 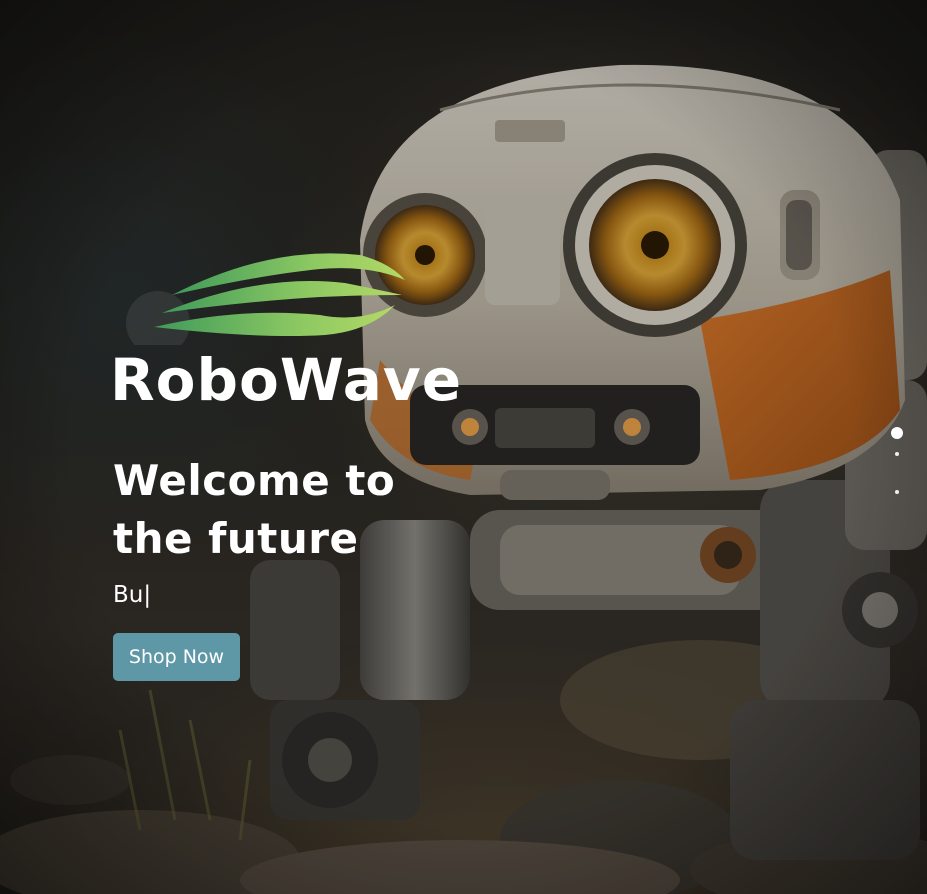 I want to click on typed-text-value: Bu, so click(x=128, y=595).